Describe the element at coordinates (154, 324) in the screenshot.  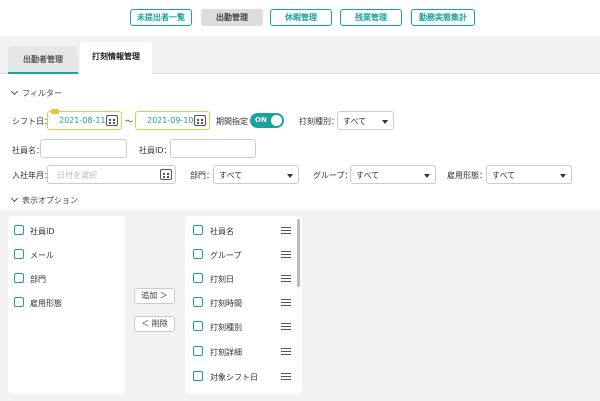
I see `remove-column-button: ＜ 削除` at that location.